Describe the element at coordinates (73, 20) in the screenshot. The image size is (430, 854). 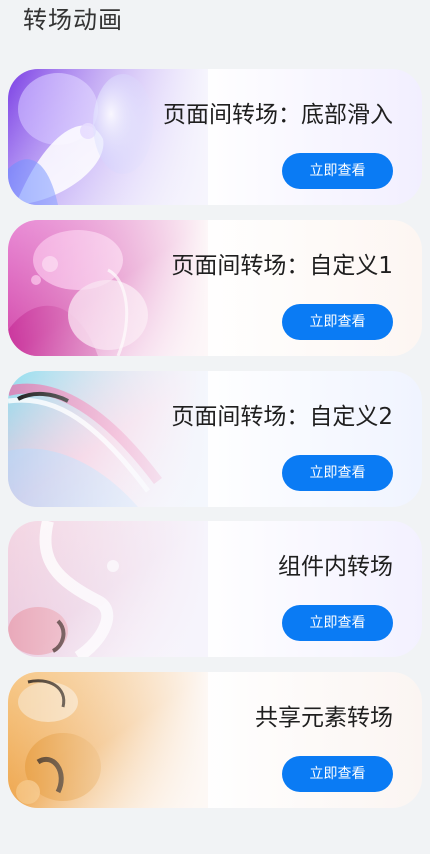
I see `page-title: 转场动画` at that location.